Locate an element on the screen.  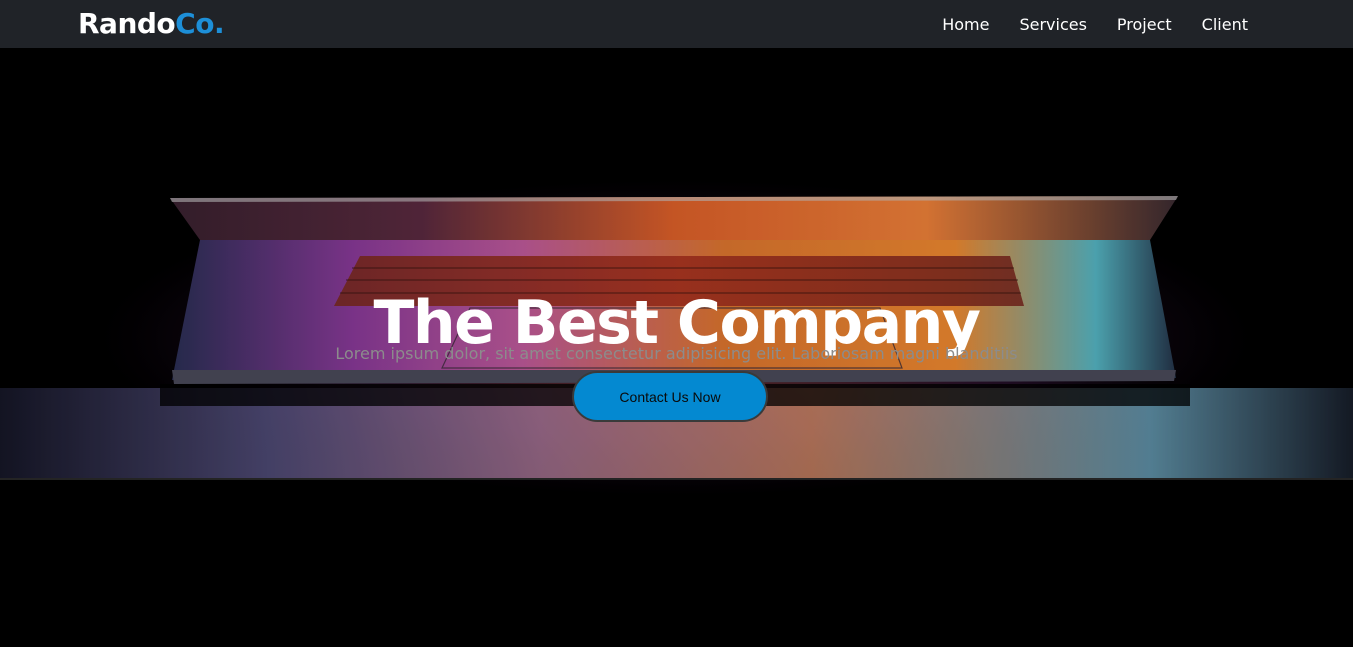
navbar: RandoCo. Home Services Project Client is located at coordinates (676, 24).